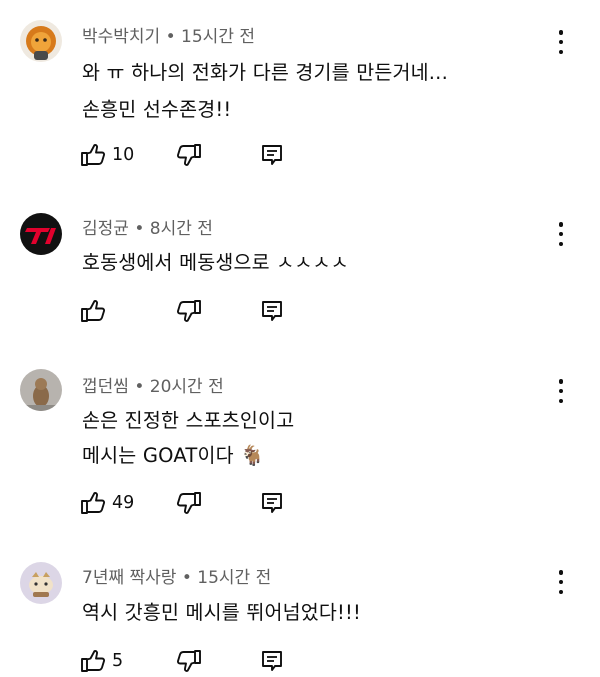 This screenshot has height=677, width=600. I want to click on author-name: 껍던씸, so click(105, 387).